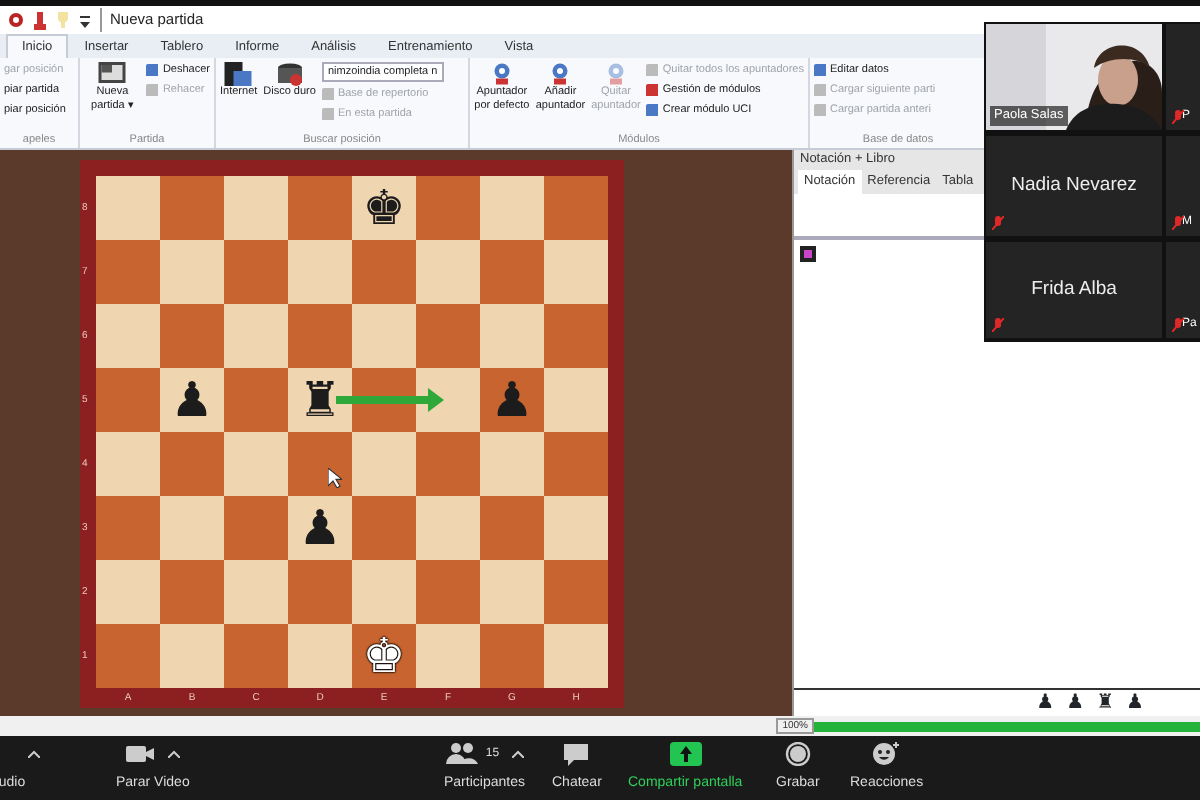 The image size is (1200, 800). What do you see at coordinates (16, 20) in the screenshot?
I see `app-icon` at bounding box center [16, 20].